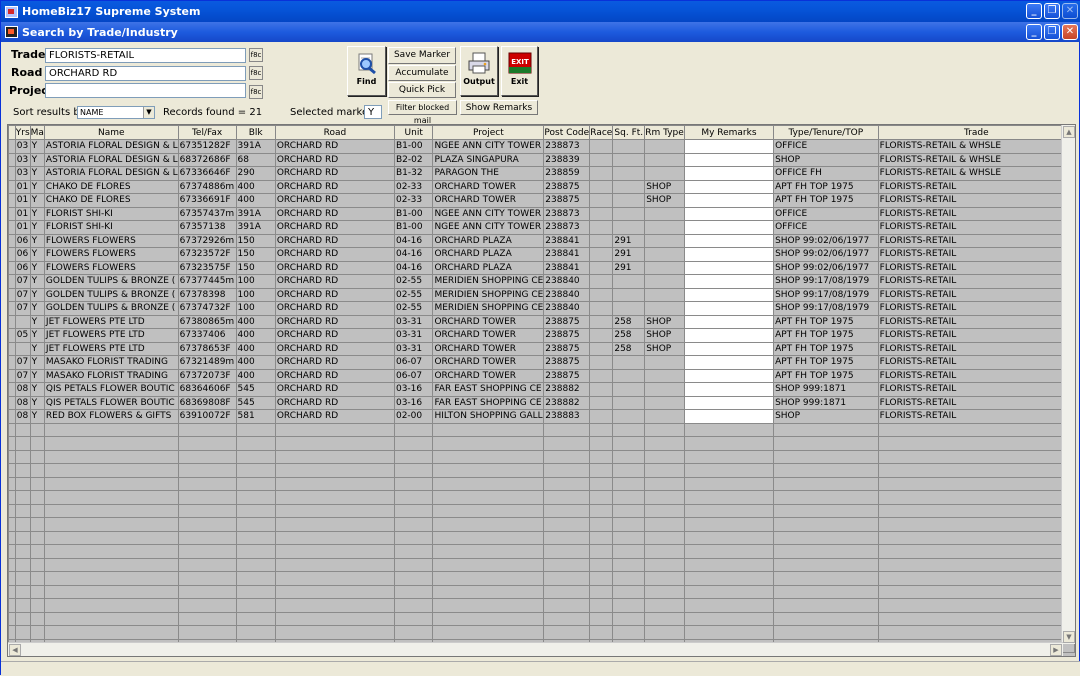 The image size is (1080, 676). I want to click on column-header-tel-fax: Tel/Fax, so click(207, 132).